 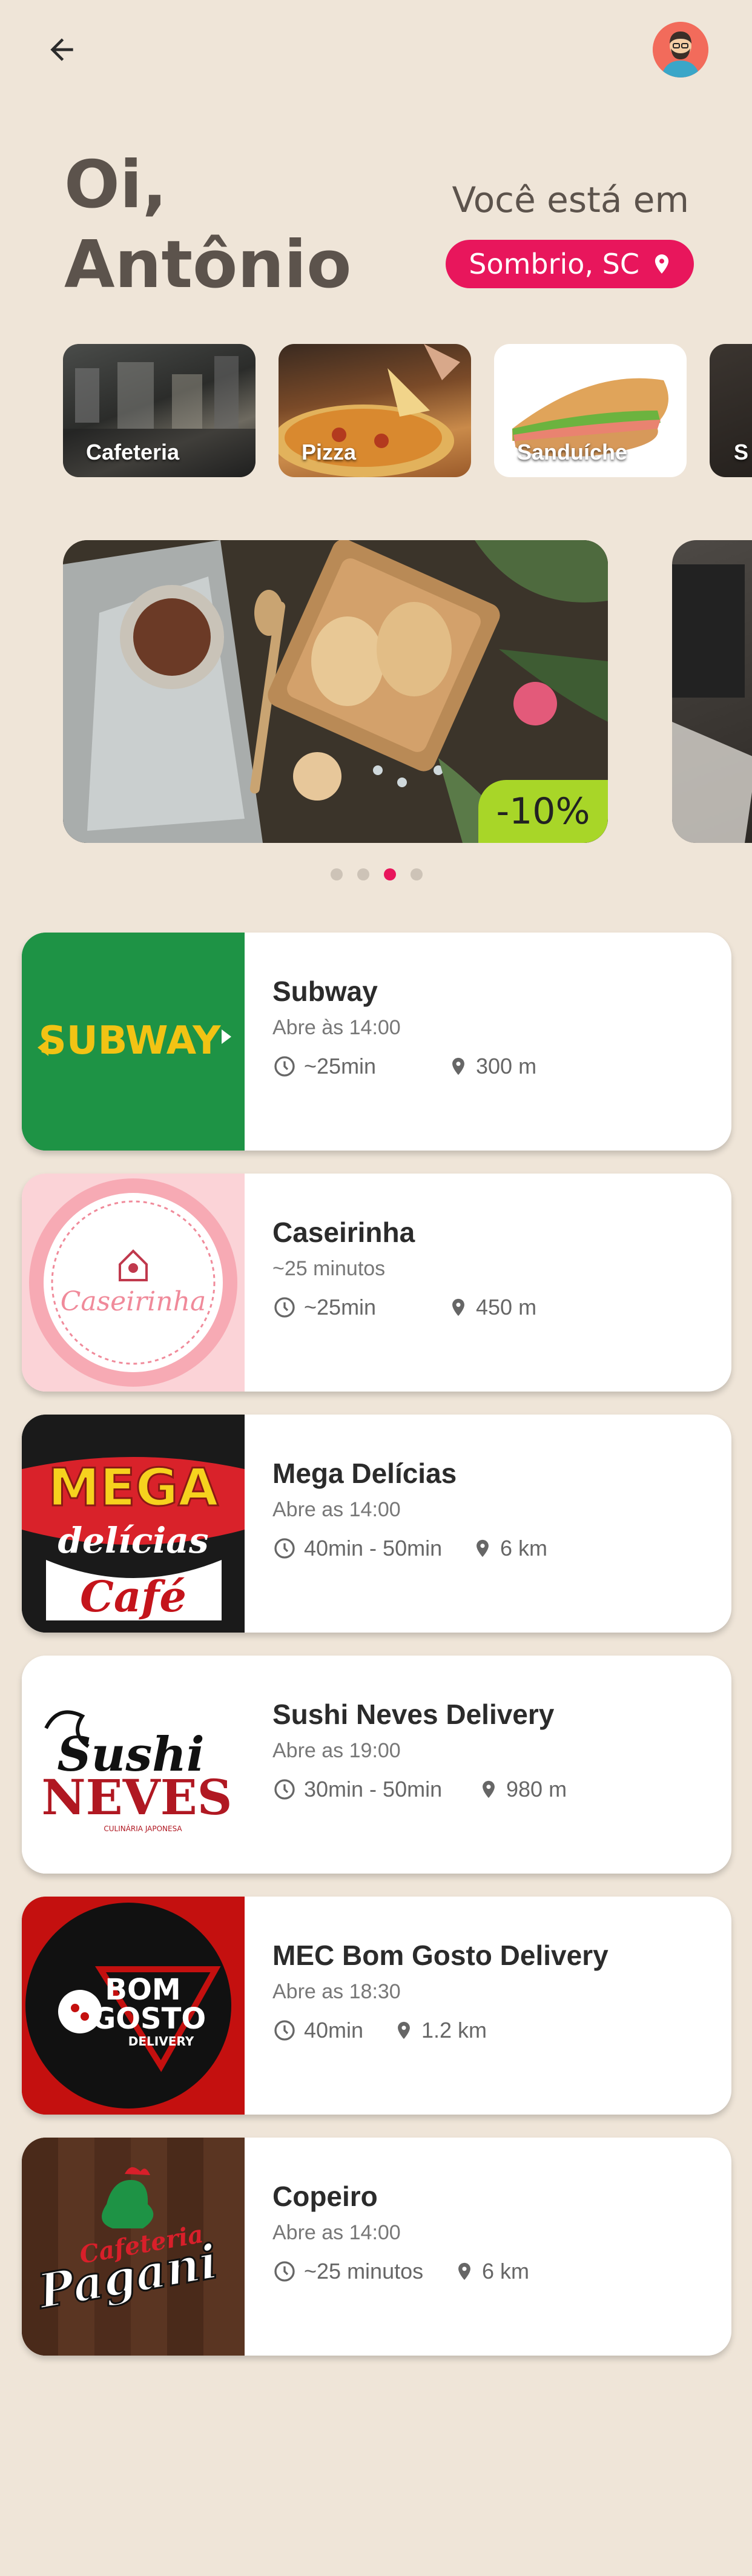 I want to click on restaurant-meta: ~25min 300 m, so click(x=404, y=1066).